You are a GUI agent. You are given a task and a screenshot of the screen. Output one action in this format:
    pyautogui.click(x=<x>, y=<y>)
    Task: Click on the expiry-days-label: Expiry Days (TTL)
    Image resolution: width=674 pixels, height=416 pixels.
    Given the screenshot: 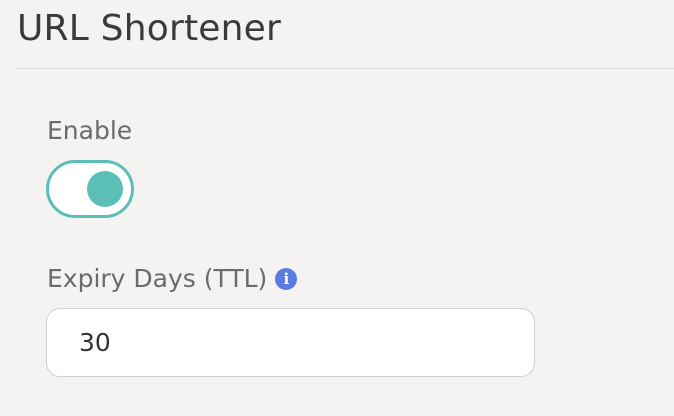 What is the action you would take?
    pyautogui.click(x=157, y=278)
    